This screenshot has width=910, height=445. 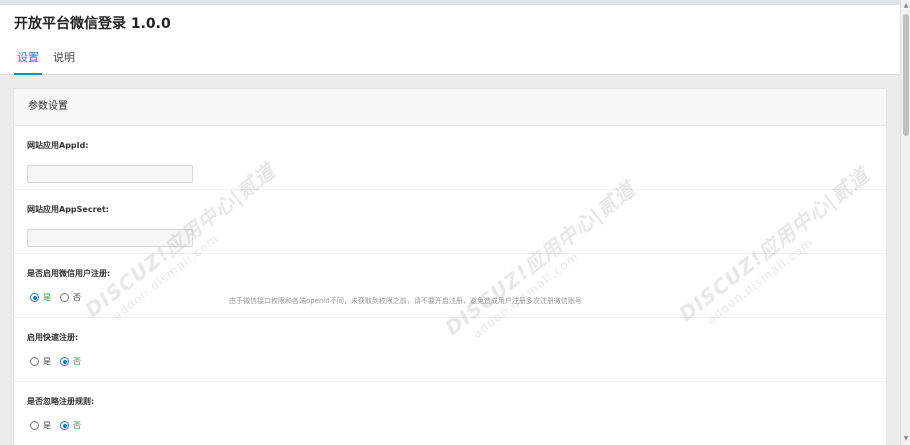 I want to click on scroll-thumb, so click(x=906, y=75).